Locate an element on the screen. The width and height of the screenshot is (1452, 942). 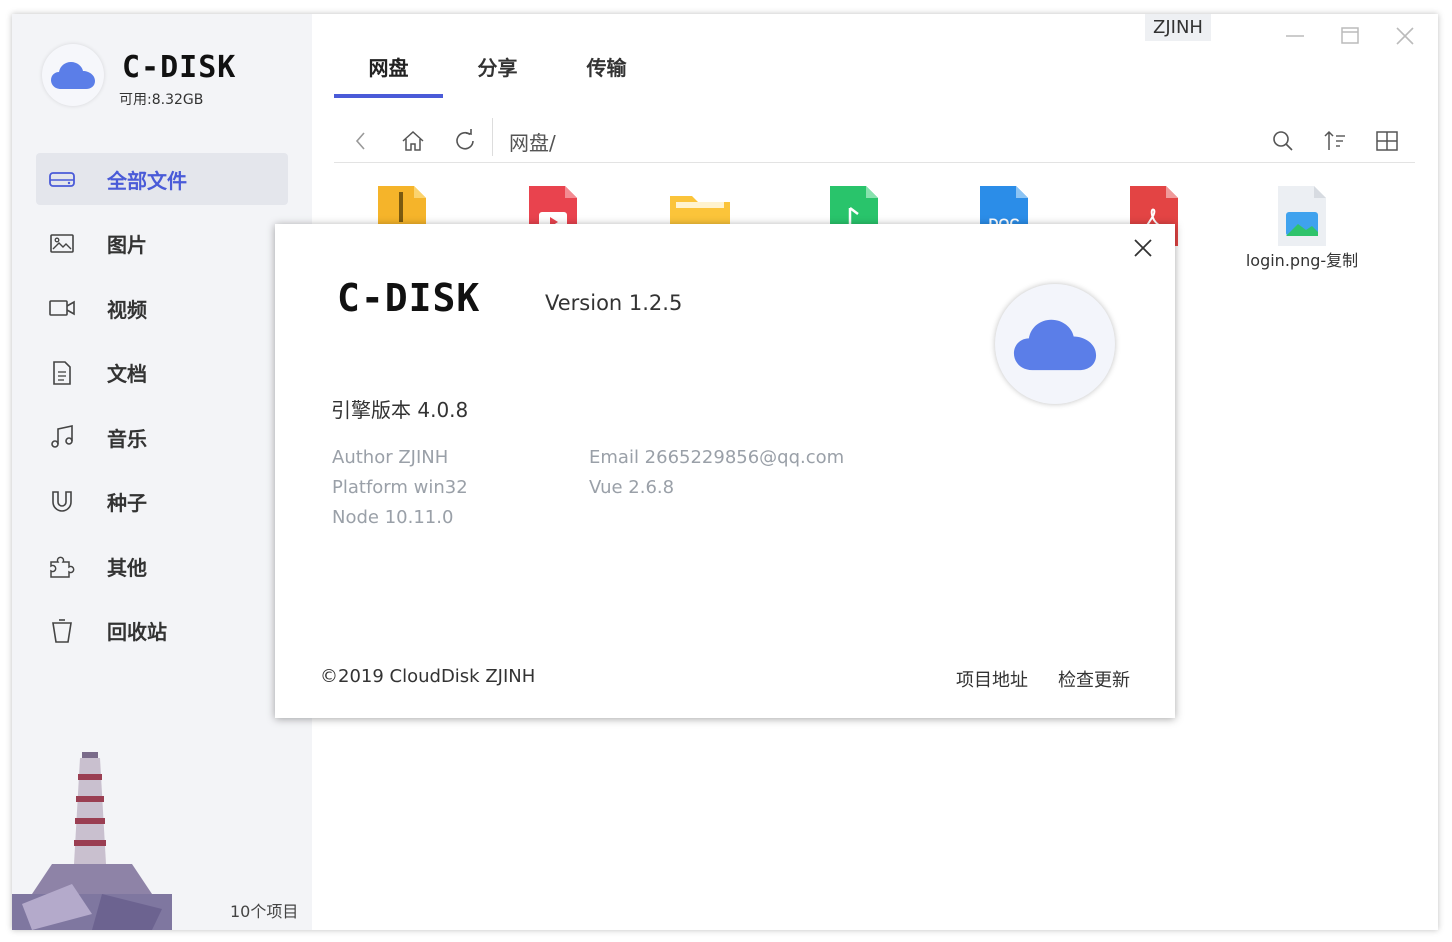
sidebar-item-trash: 回收站 is located at coordinates (162, 631).